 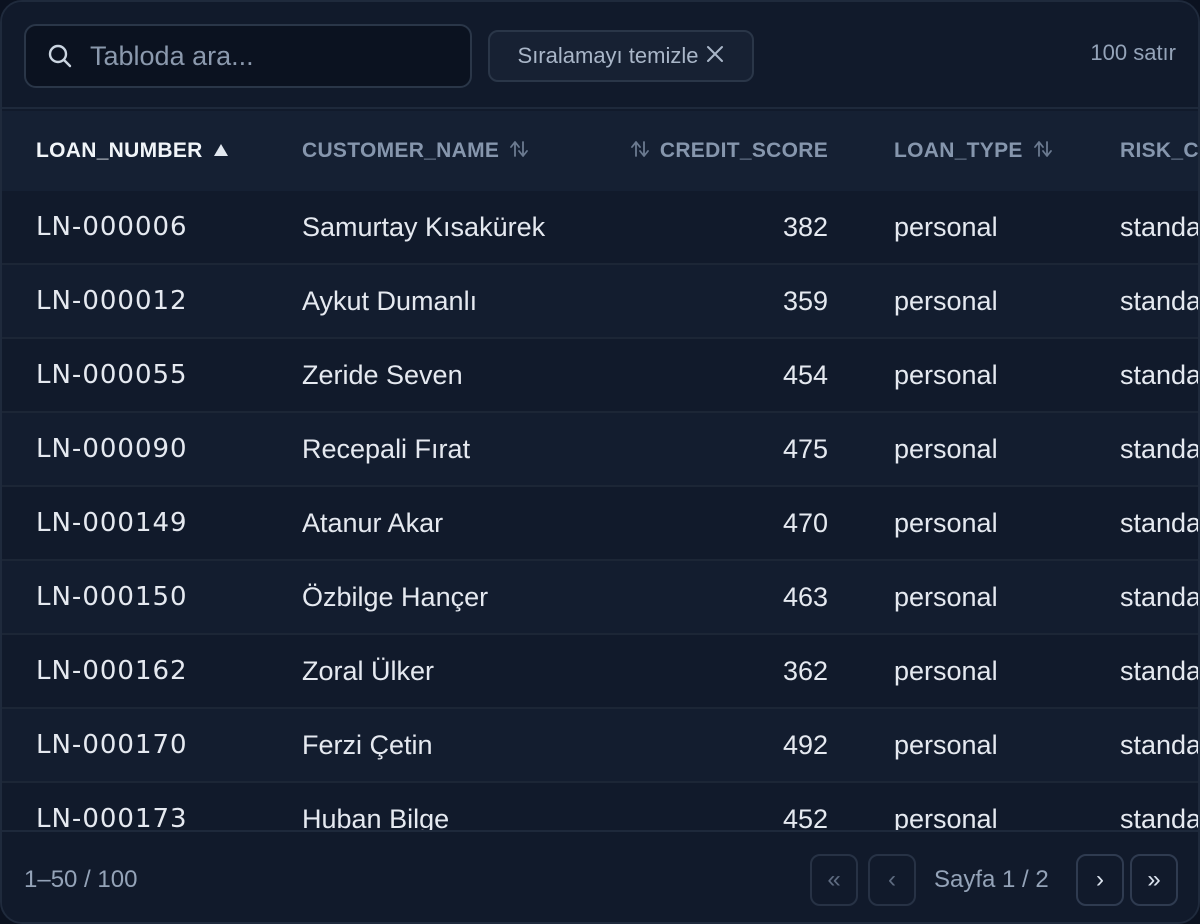 I want to click on column-header-loan-number: LOAN_NUMBER, so click(x=132, y=151).